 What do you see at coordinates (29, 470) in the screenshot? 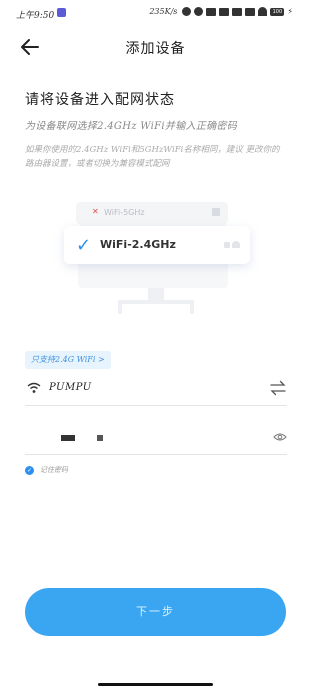
I see `checkbox-checked-icon: ✓` at bounding box center [29, 470].